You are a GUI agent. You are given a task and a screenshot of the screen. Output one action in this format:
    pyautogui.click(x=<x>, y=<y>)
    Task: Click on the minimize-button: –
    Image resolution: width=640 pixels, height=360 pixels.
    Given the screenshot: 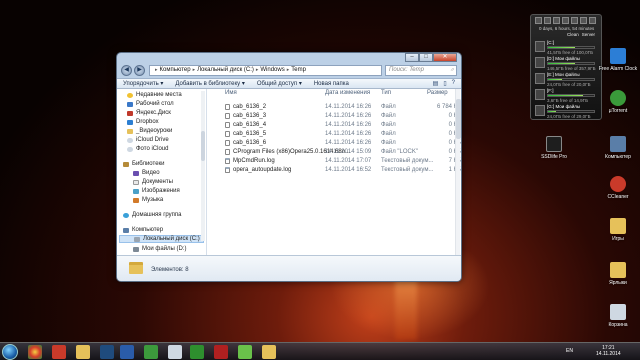 What is the action you would take?
    pyautogui.click(x=412, y=57)
    